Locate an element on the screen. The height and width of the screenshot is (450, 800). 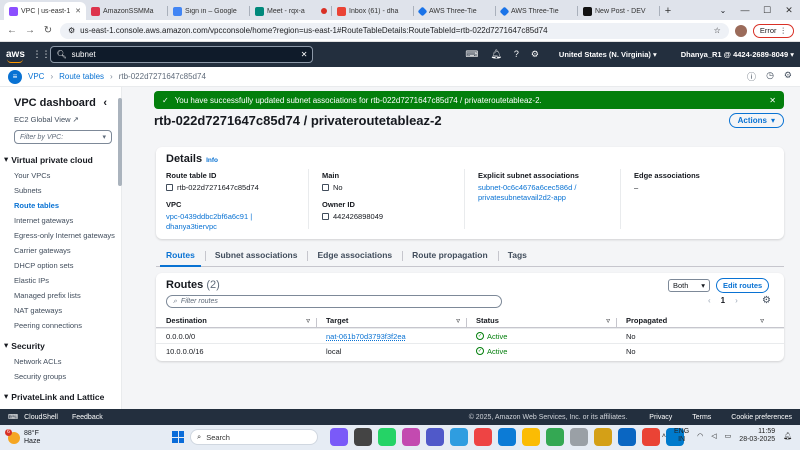
battery-icon: ▭ is located at coordinates (728, 436).